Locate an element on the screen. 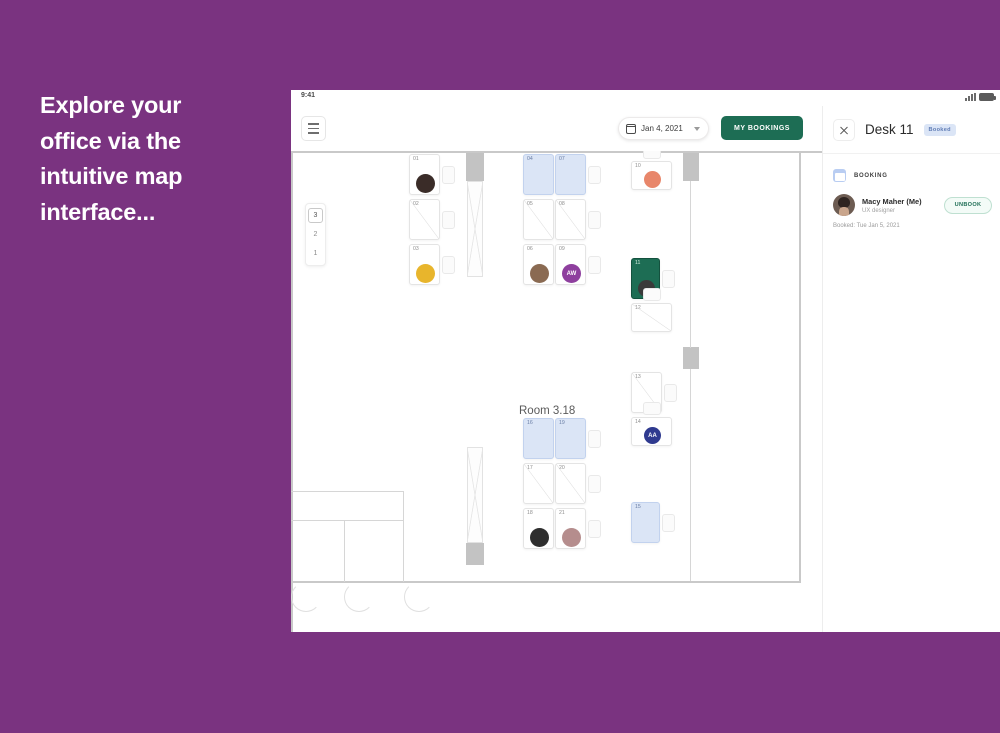  desk-09: 09 AW is located at coordinates (570, 264).